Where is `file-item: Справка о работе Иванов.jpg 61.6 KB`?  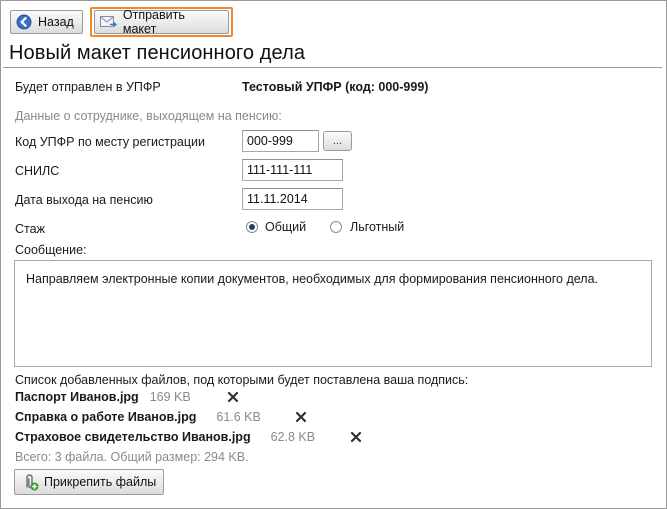 file-item: Справка о работе Иванов.jpg 61.6 KB is located at coordinates (138, 417).